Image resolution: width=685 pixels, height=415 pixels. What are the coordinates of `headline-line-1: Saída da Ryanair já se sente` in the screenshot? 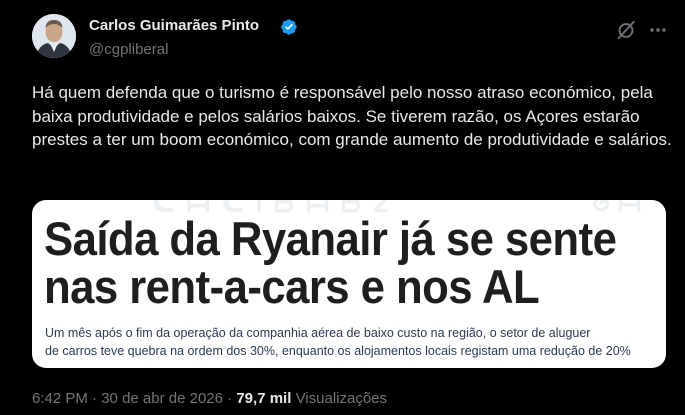 It's located at (330, 238).